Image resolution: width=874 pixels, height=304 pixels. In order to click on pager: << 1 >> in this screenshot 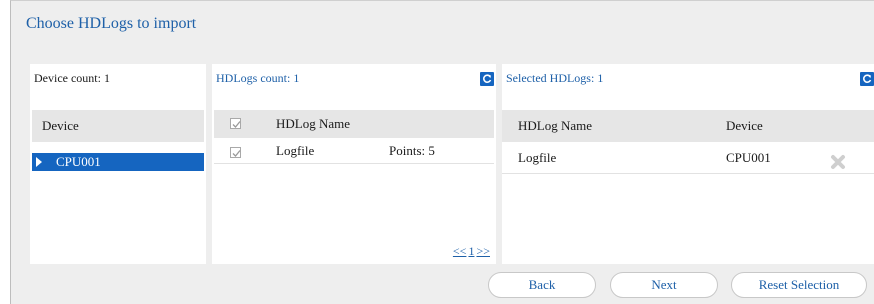, I will do `click(470, 251)`.